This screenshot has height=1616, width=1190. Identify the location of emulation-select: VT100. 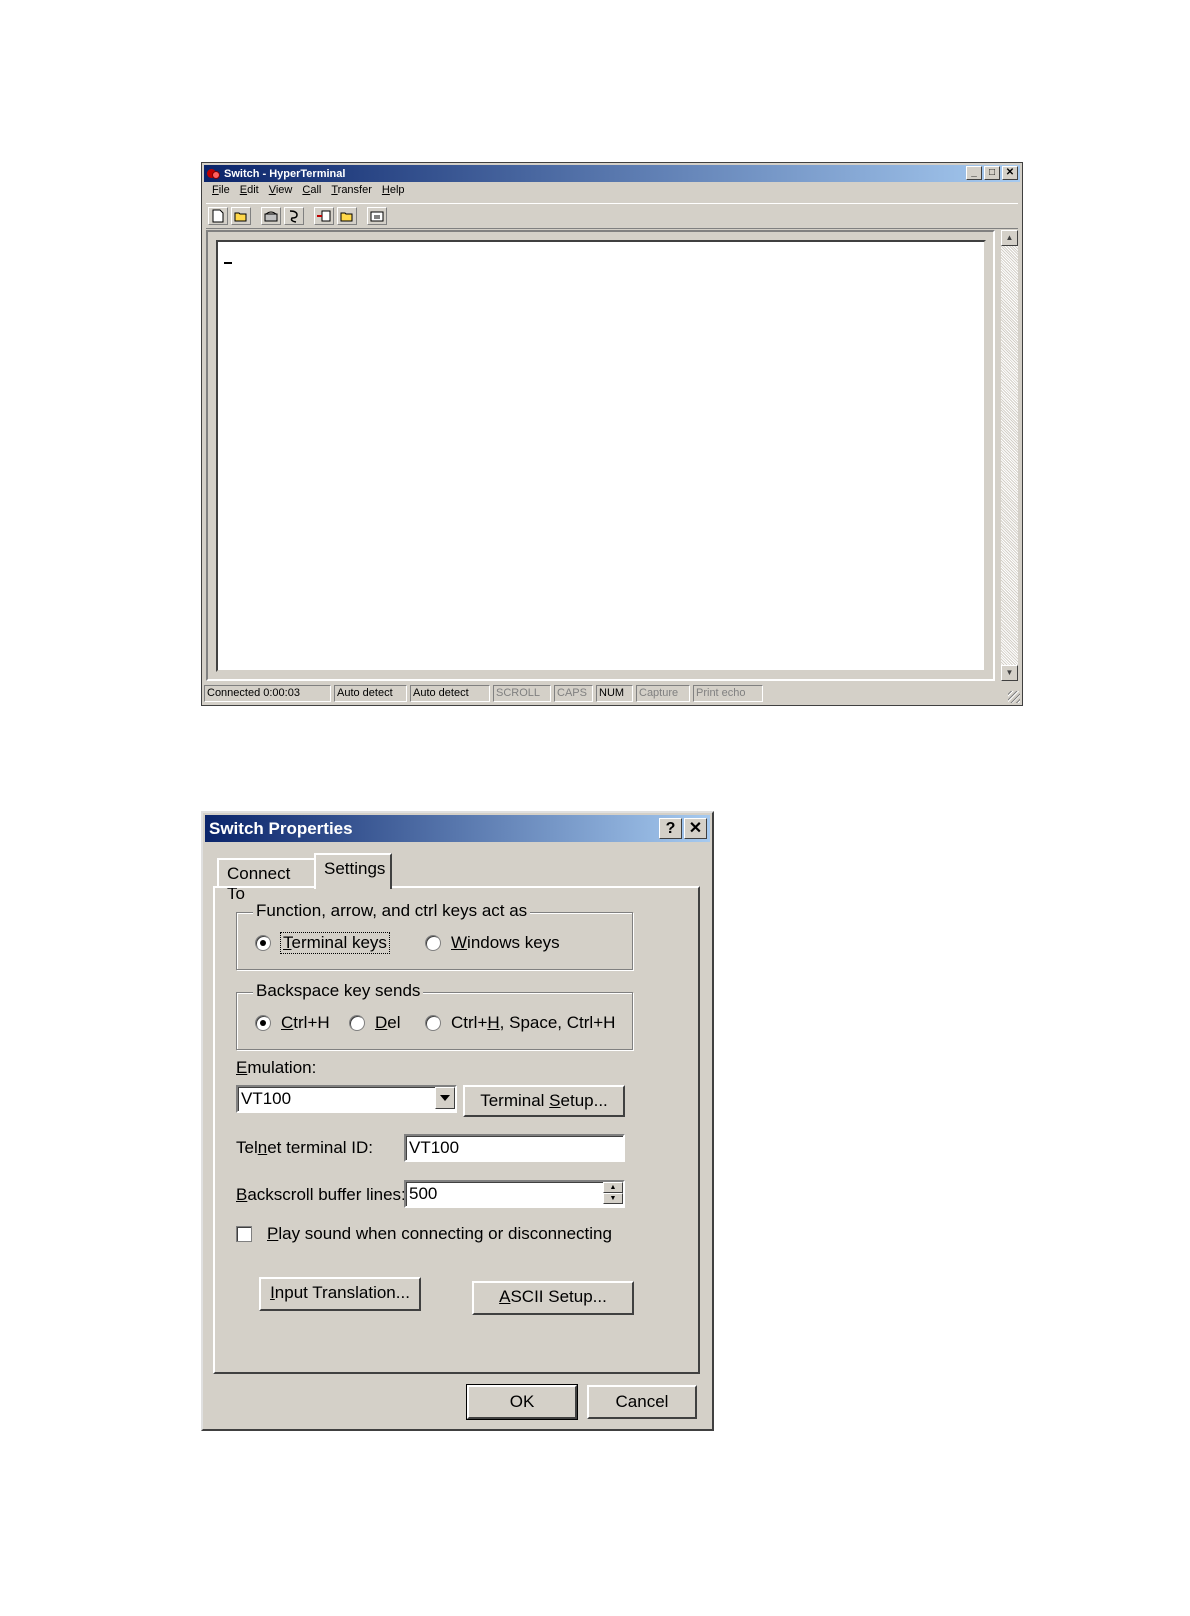
(346, 1099).